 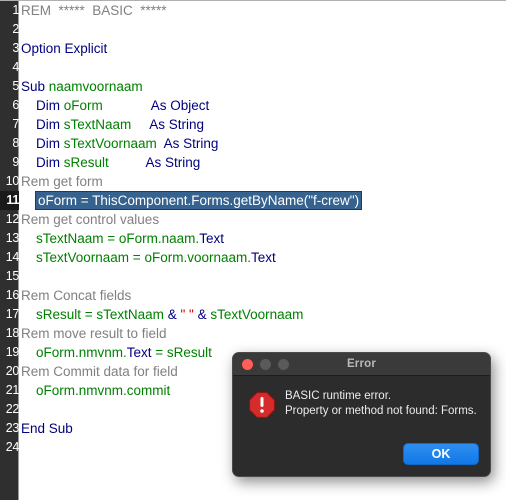 What do you see at coordinates (441, 454) in the screenshot?
I see `ok-button: OK` at bounding box center [441, 454].